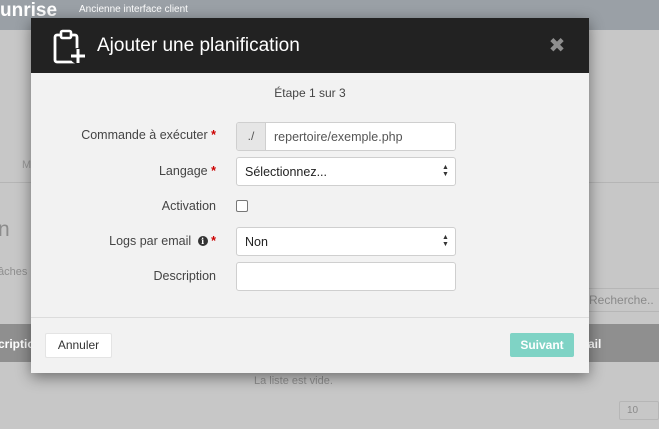 Image resolution: width=659 pixels, height=429 pixels. I want to click on clipboard-add-icon, so click(69, 46).